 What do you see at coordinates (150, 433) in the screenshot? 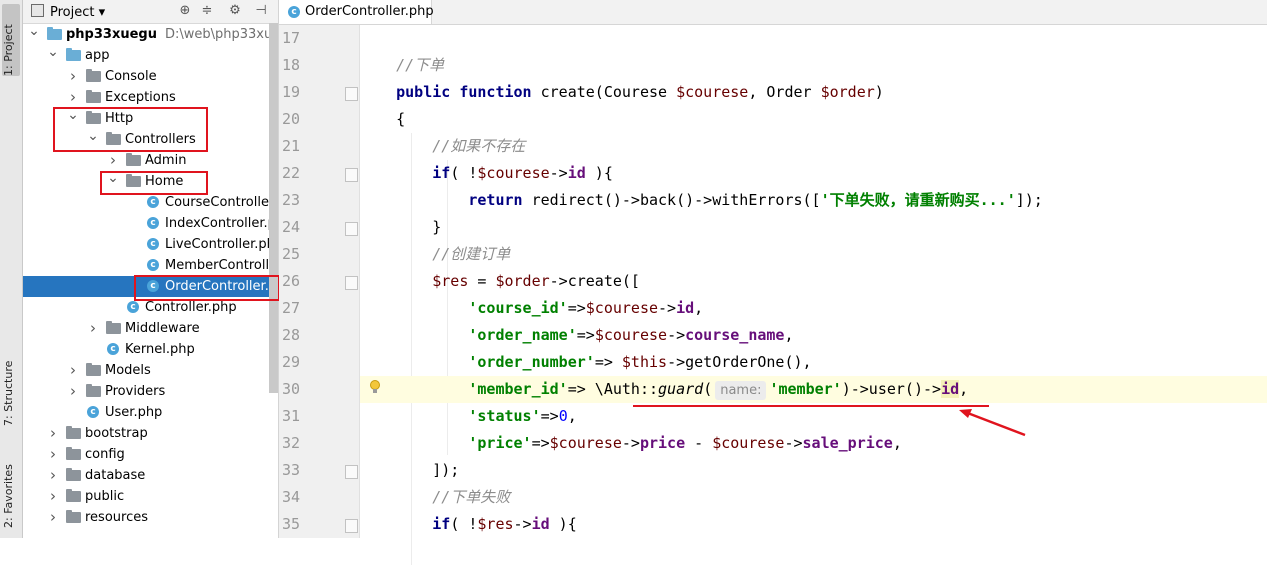
I see `tree-item: › bootstrap` at bounding box center [150, 433].